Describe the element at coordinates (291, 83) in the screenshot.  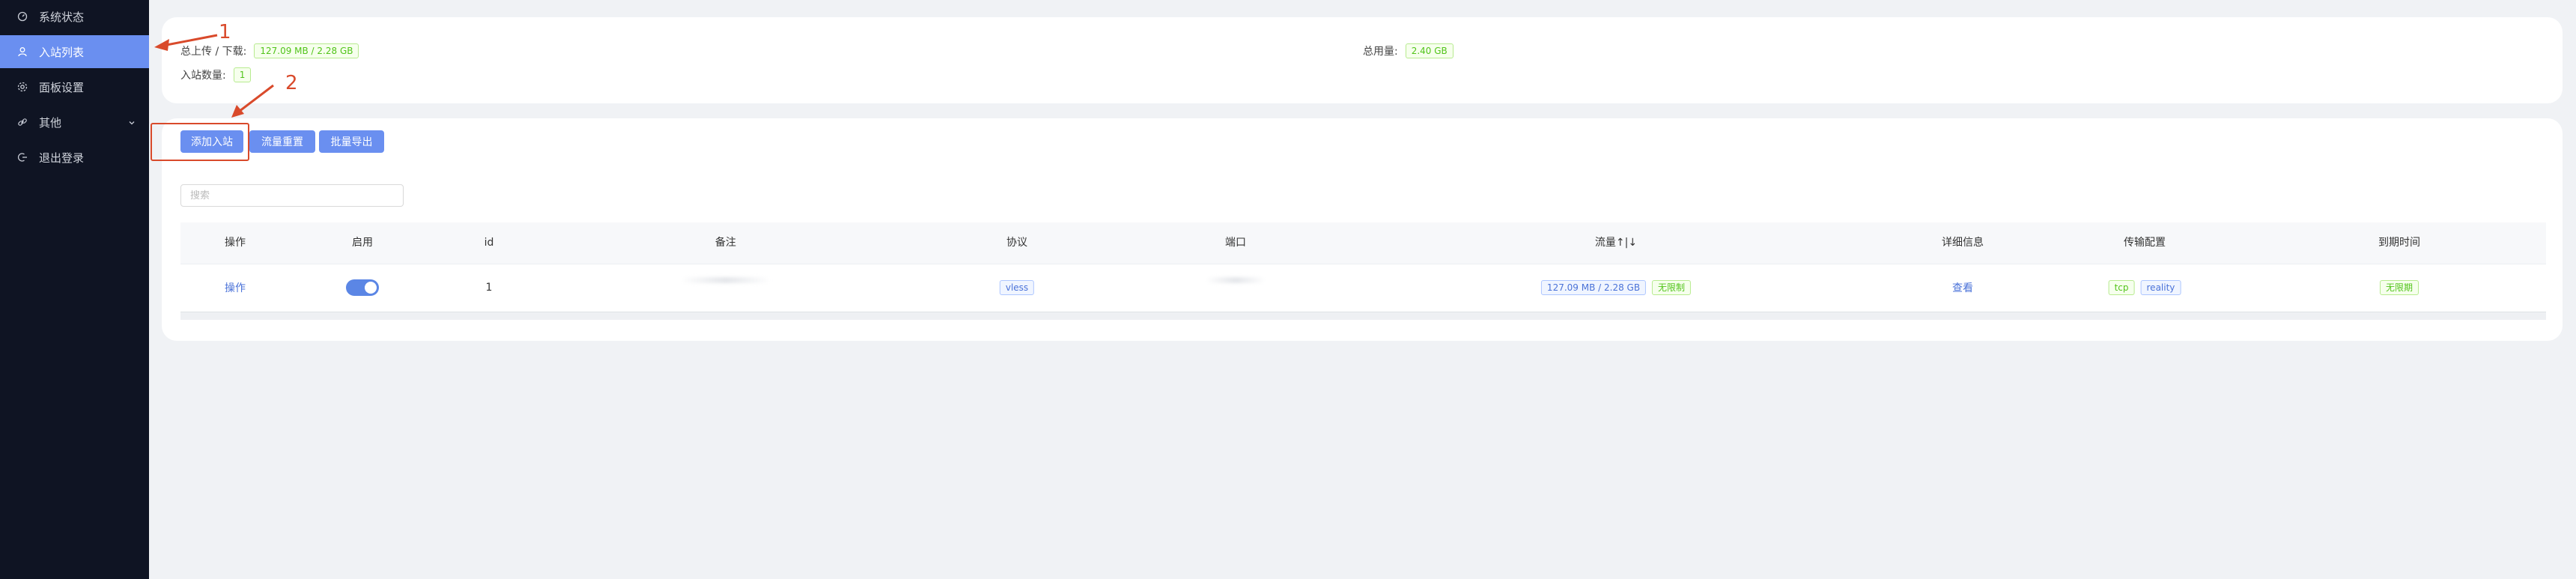
I see `annotation-step-2: 2` at that location.